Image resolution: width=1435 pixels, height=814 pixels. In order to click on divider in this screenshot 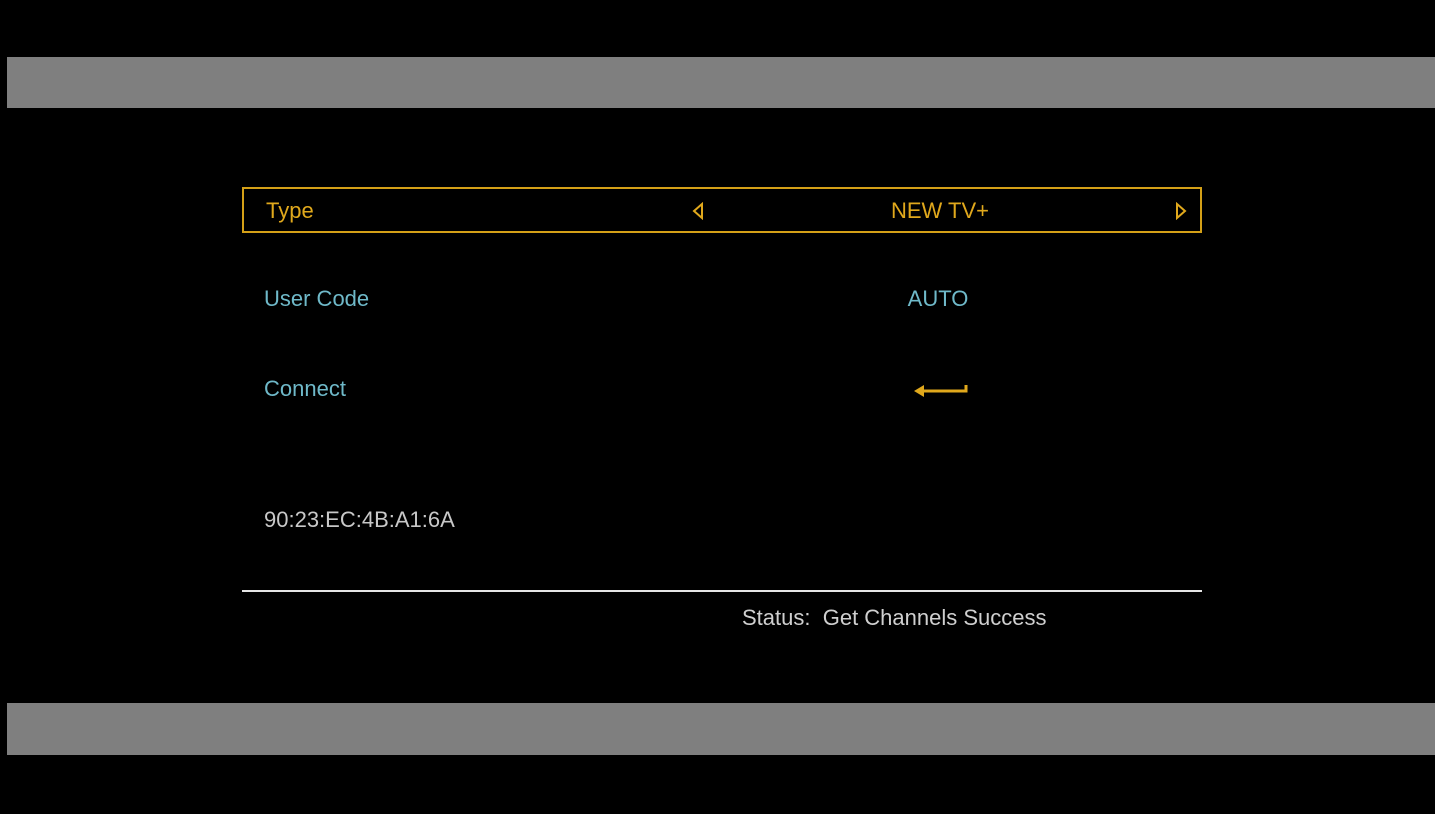, I will do `click(722, 591)`.